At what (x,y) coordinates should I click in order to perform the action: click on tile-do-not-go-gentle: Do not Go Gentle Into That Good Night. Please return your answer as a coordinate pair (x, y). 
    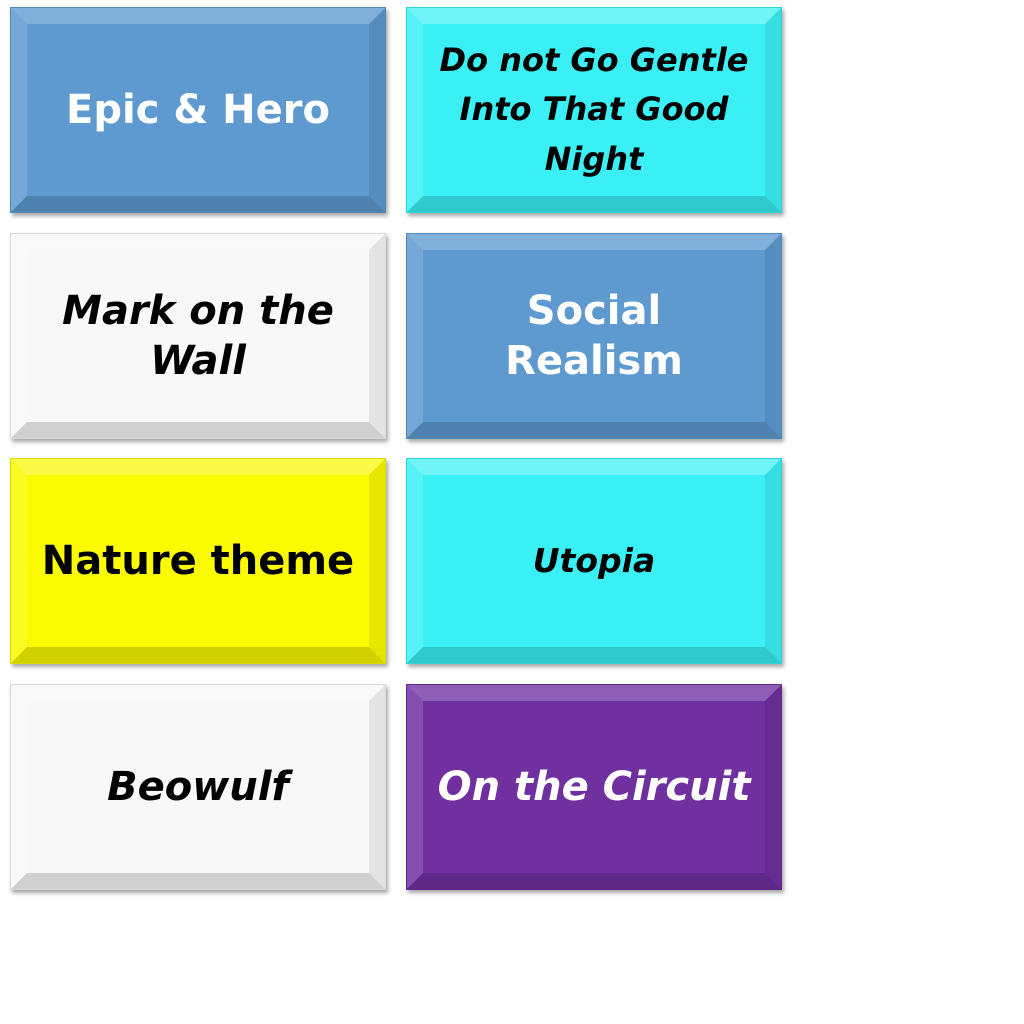
    Looking at the image, I should click on (594, 110).